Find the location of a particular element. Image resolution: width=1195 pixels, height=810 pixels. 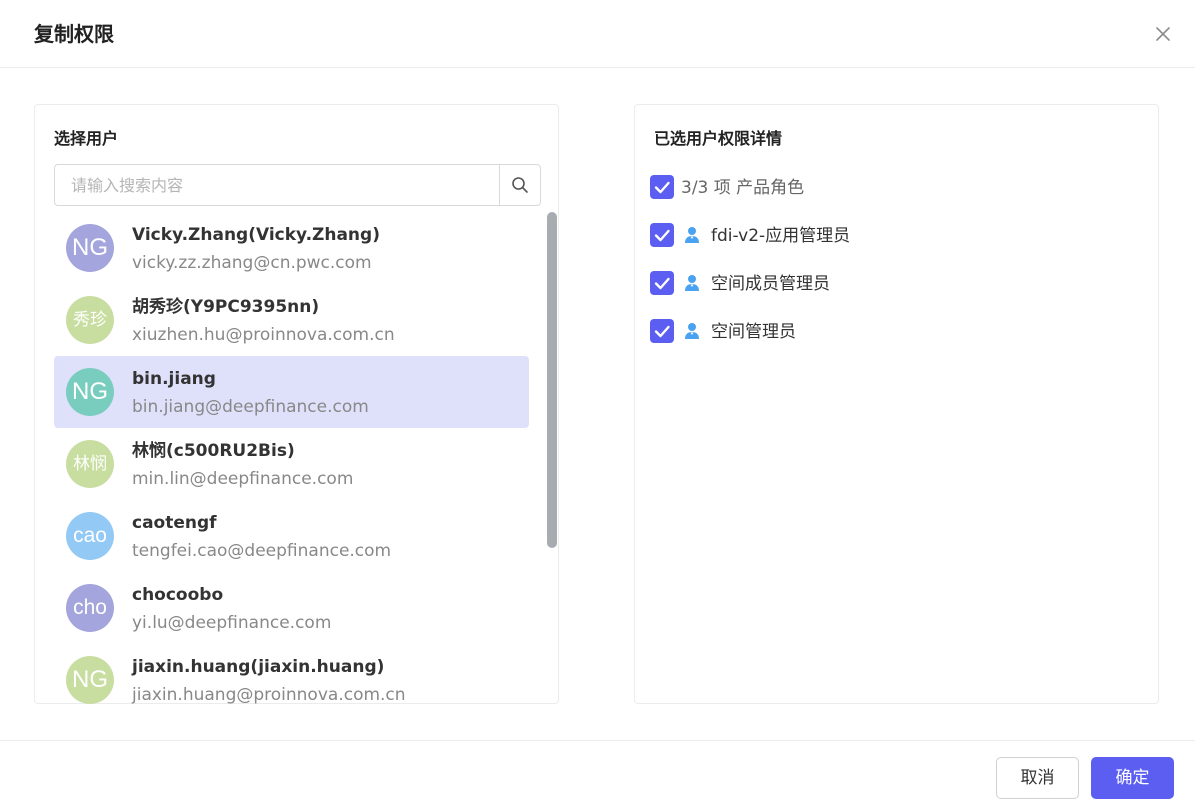

search-box is located at coordinates (297, 185).